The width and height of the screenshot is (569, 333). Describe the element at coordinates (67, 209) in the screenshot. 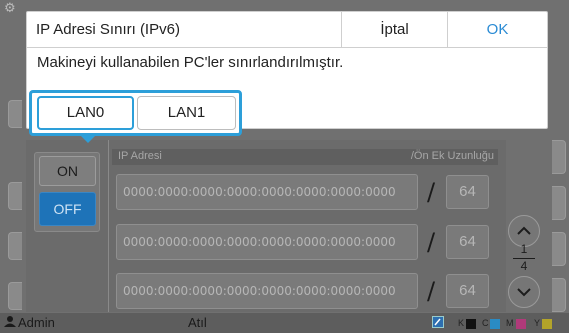

I see `off-button: OFF` at that location.